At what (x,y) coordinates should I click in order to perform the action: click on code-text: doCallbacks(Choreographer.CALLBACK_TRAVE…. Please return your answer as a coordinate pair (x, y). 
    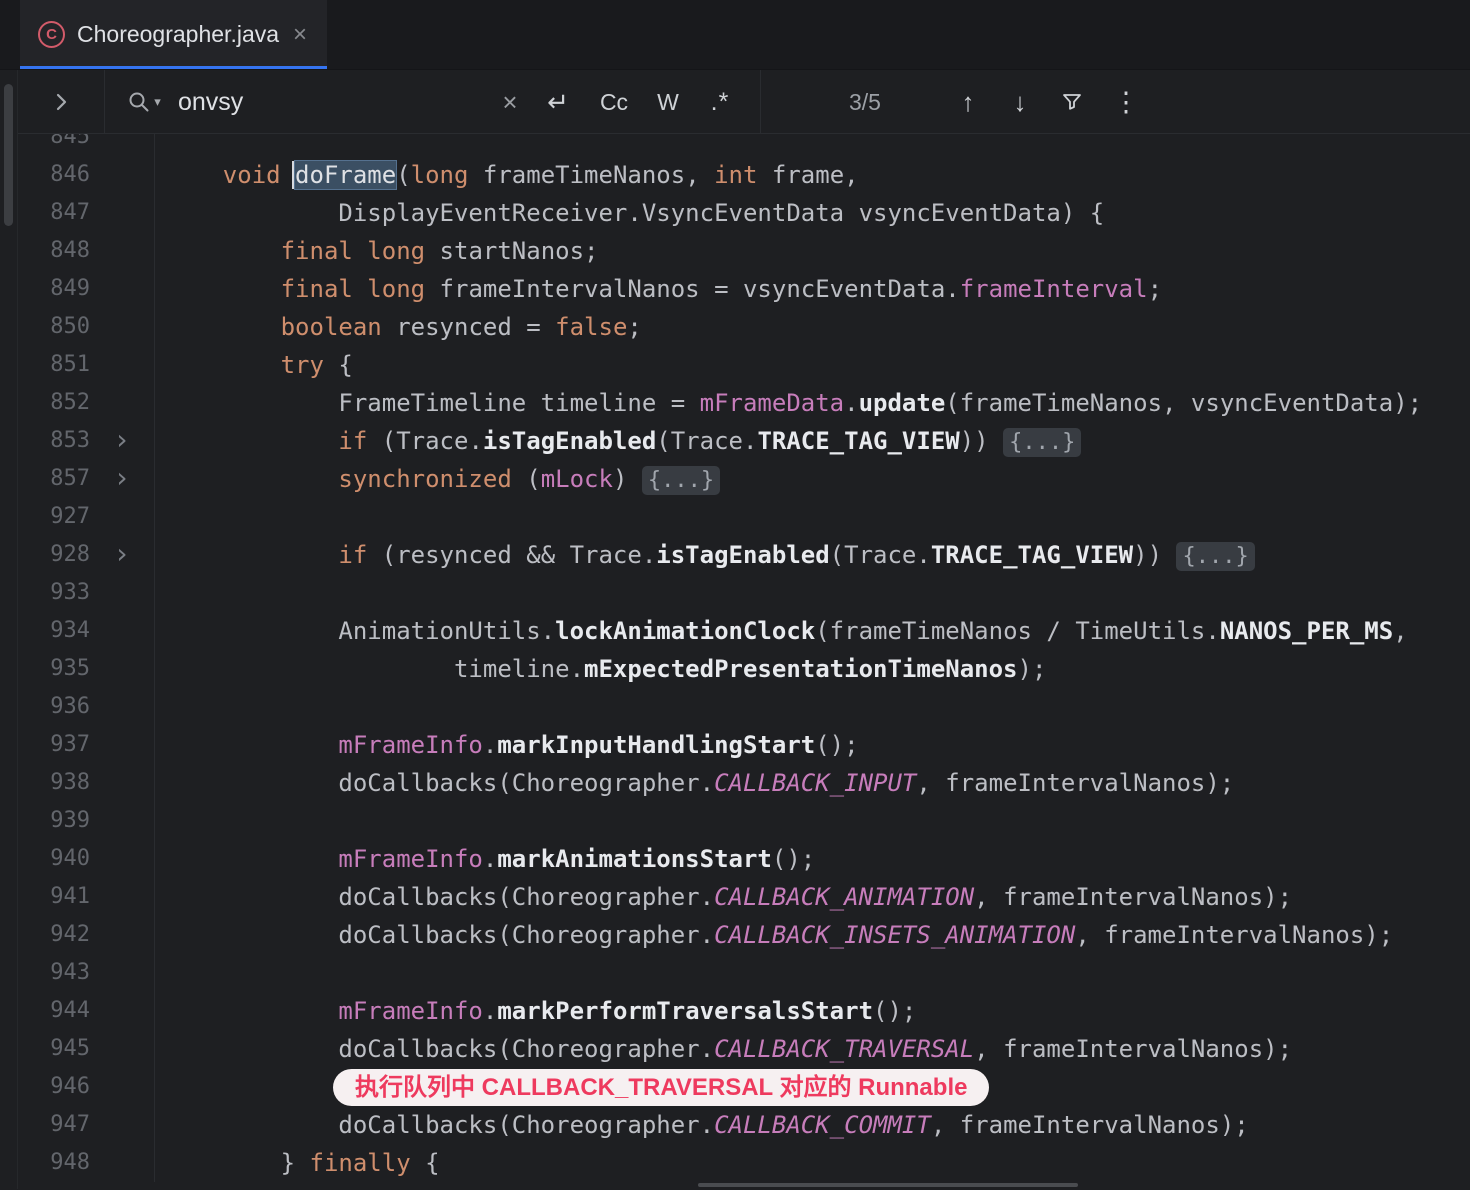
    Looking at the image, I should click on (812, 1049).